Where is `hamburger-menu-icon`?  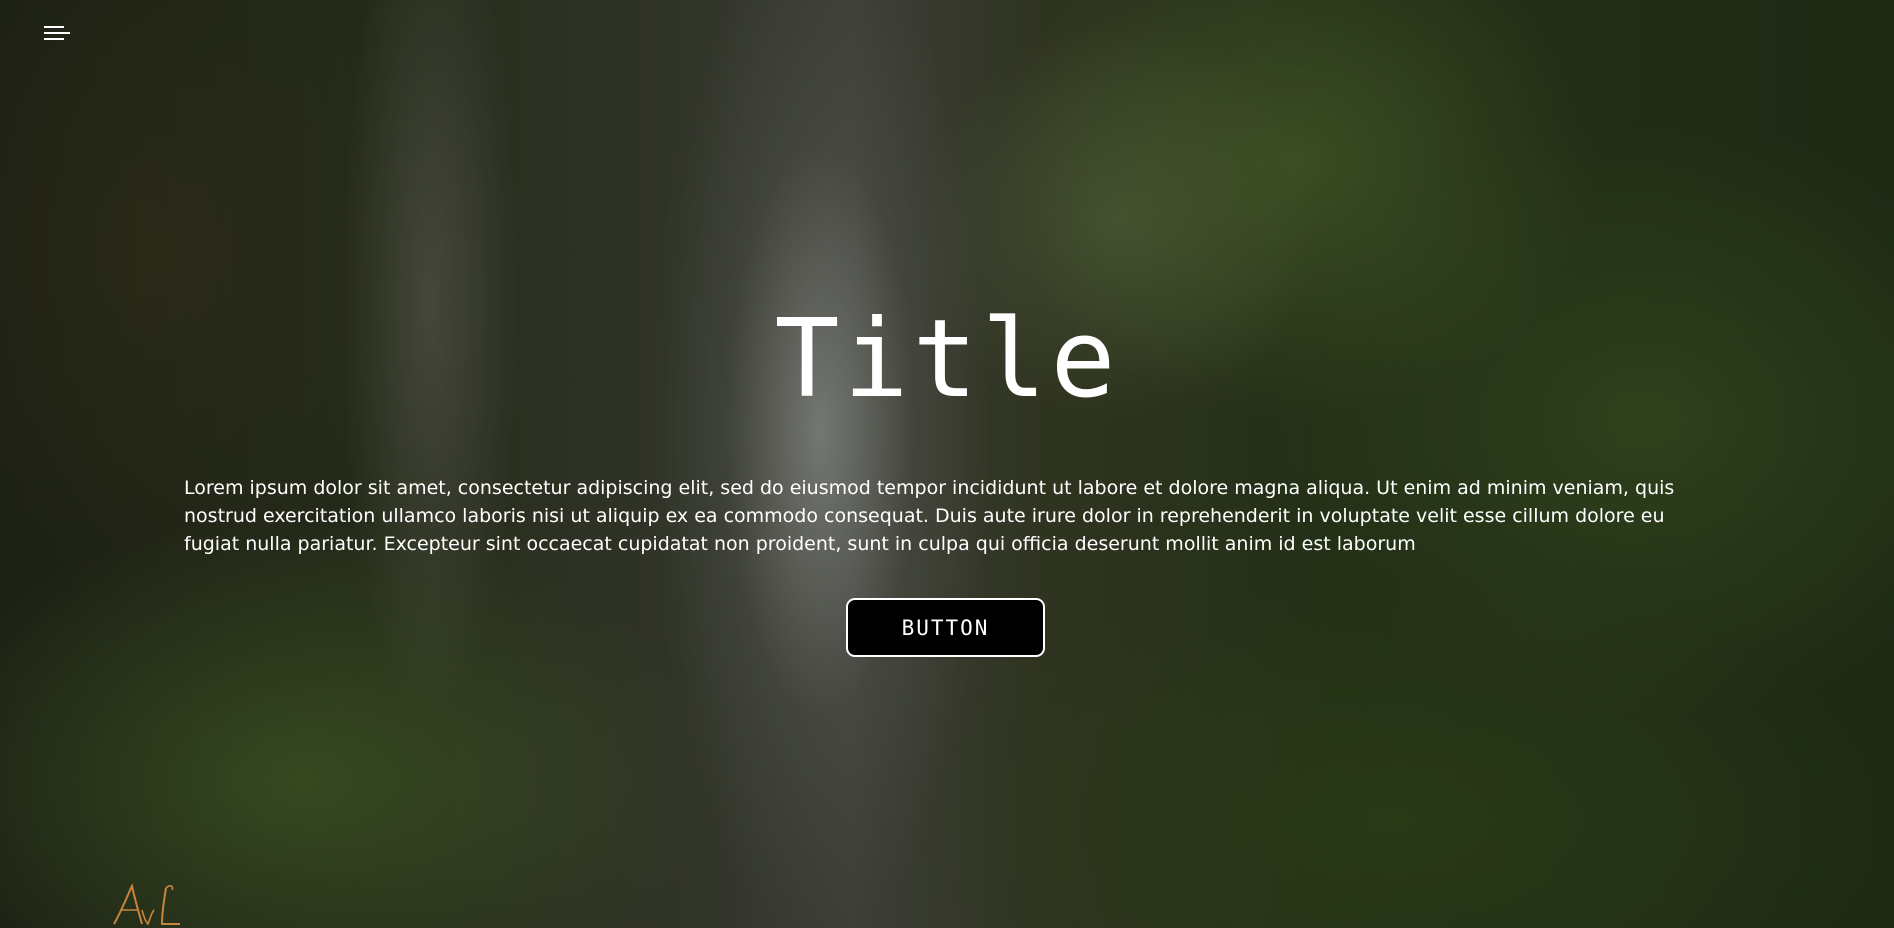
hamburger-menu-icon is located at coordinates (57, 33).